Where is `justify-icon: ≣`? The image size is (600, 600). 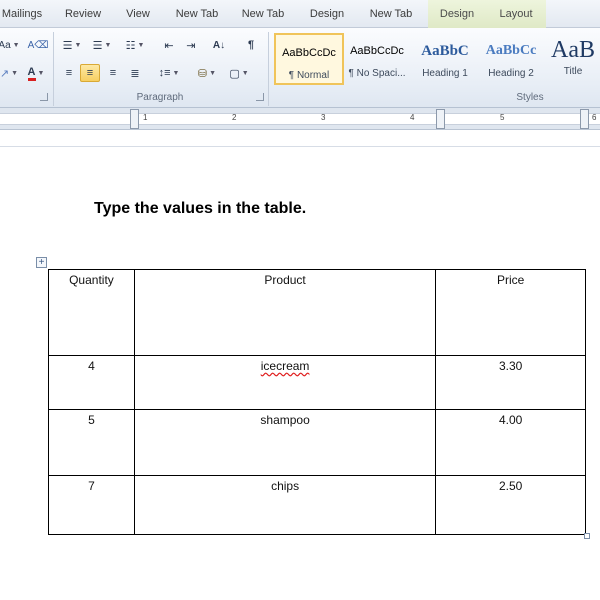 justify-icon: ≣ is located at coordinates (135, 73).